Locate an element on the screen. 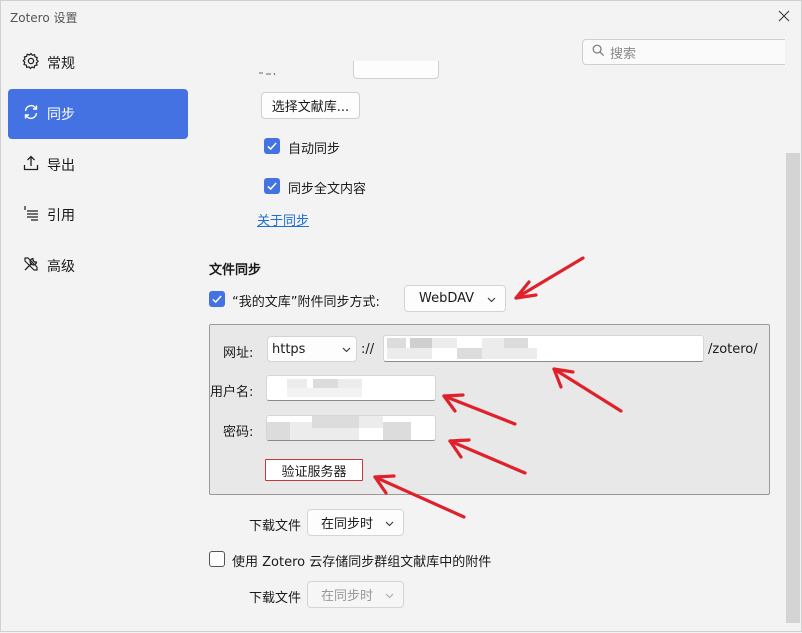 This screenshot has height=633, width=802. sidebar-item-export: 导出 is located at coordinates (98, 165).